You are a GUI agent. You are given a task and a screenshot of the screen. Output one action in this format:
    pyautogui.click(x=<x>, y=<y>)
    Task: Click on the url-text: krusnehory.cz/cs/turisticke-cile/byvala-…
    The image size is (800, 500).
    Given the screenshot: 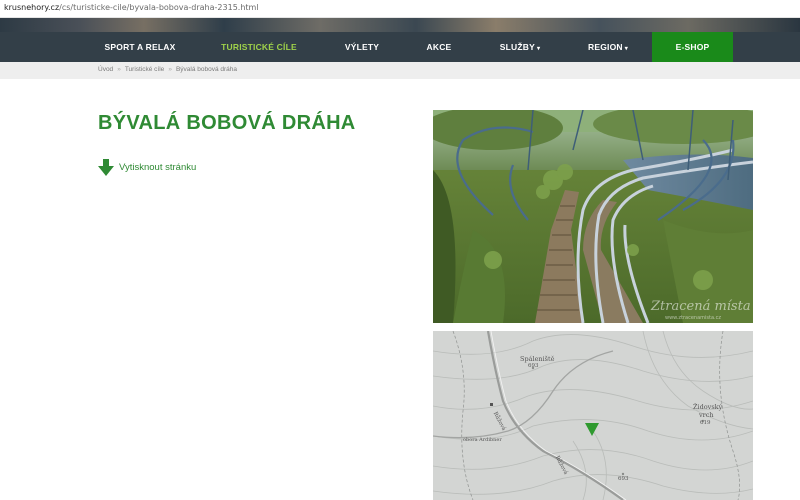 What is the action you would take?
    pyautogui.click(x=131, y=7)
    